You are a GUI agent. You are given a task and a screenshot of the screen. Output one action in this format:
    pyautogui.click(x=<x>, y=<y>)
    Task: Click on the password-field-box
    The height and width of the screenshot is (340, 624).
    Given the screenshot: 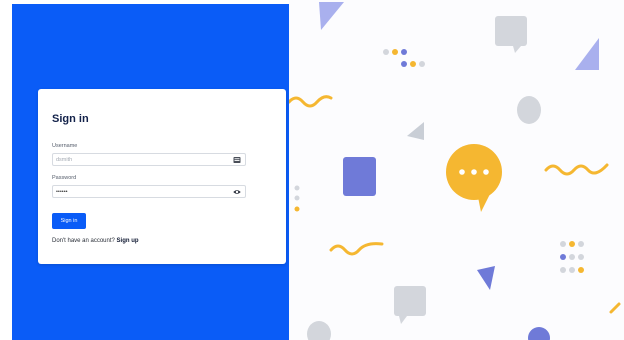 What is the action you would take?
    pyautogui.click(x=149, y=191)
    